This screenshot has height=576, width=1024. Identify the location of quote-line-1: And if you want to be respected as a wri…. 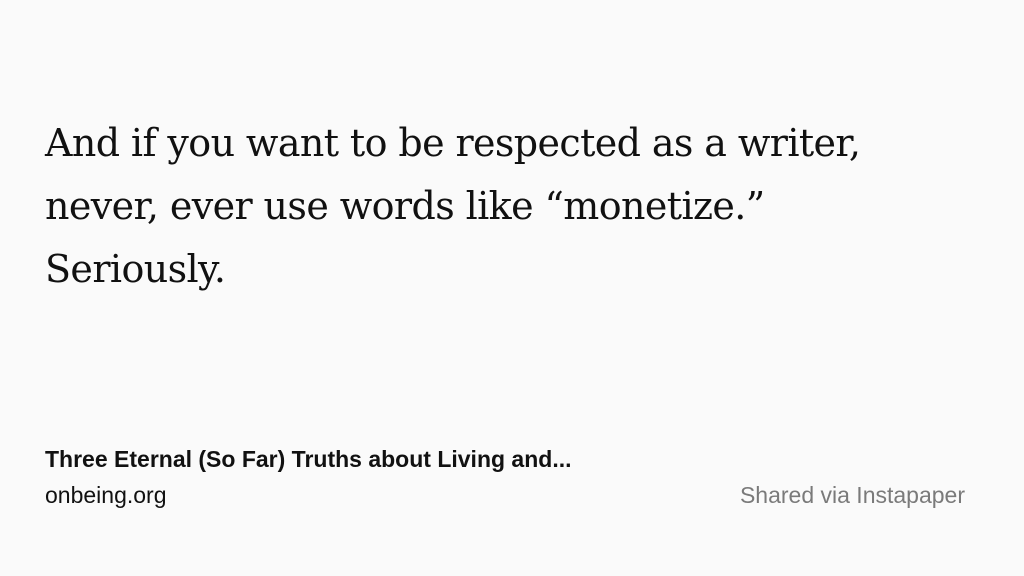
(453, 143).